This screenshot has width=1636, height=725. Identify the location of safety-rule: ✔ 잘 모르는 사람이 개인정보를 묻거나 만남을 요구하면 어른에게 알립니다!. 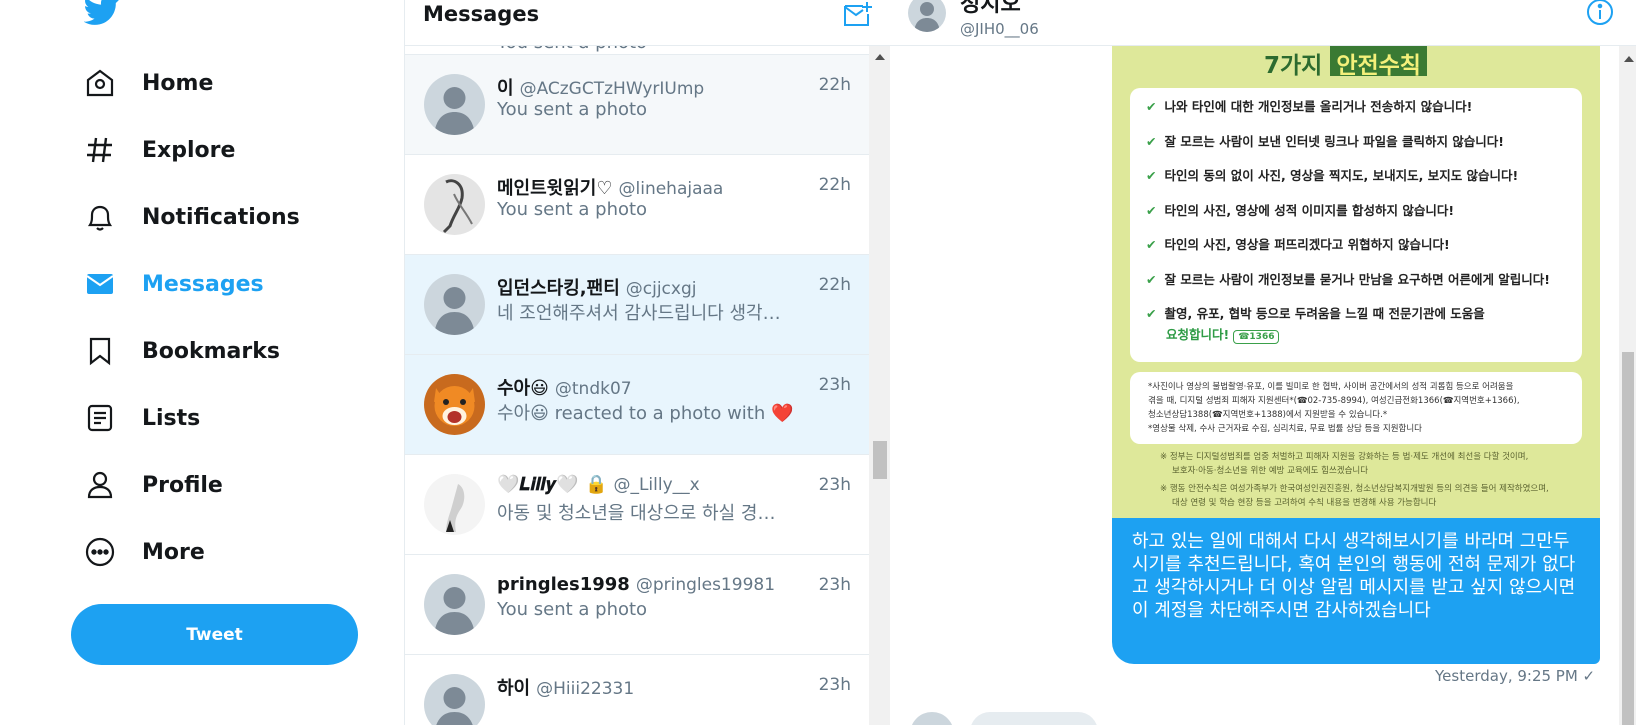
(1348, 279).